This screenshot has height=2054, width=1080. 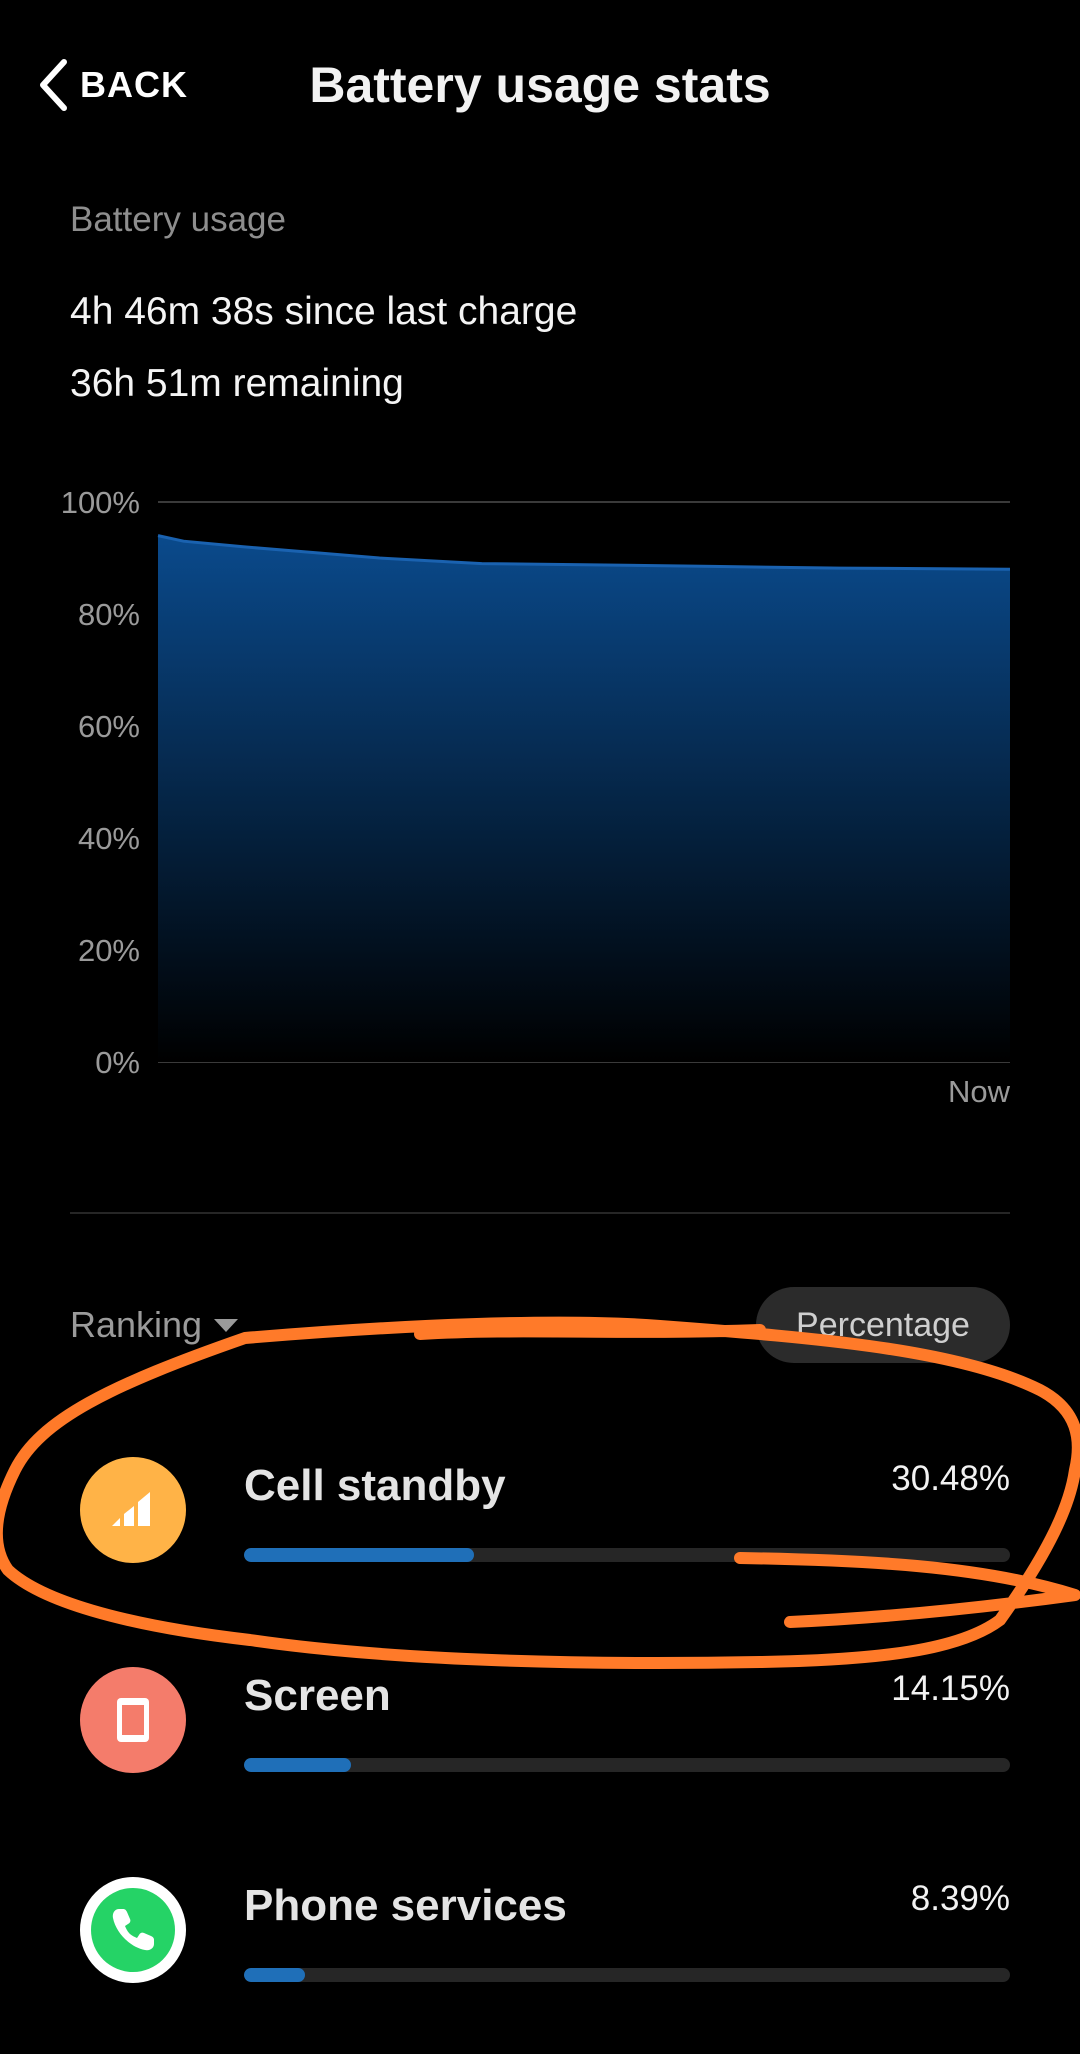 What do you see at coordinates (117, 1062) in the screenshot?
I see `y-tick-label: 0%` at bounding box center [117, 1062].